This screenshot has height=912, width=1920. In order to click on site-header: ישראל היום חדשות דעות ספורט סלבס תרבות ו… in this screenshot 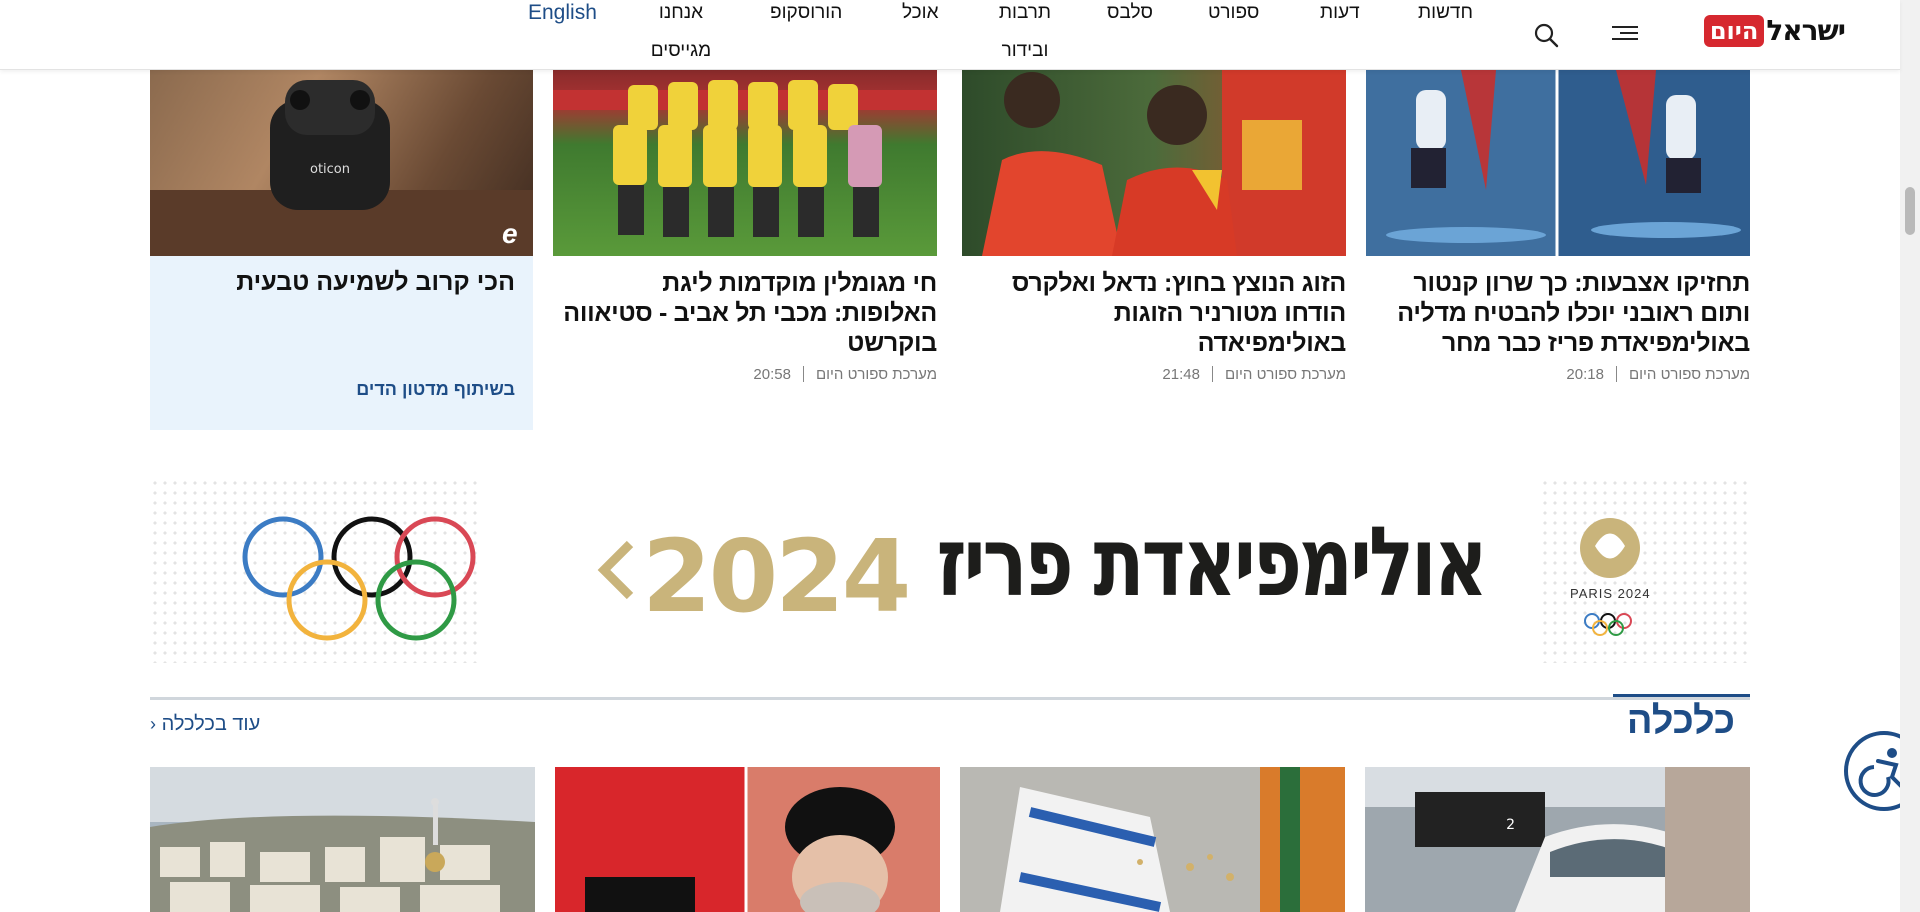, I will do `click(950, 35)`.